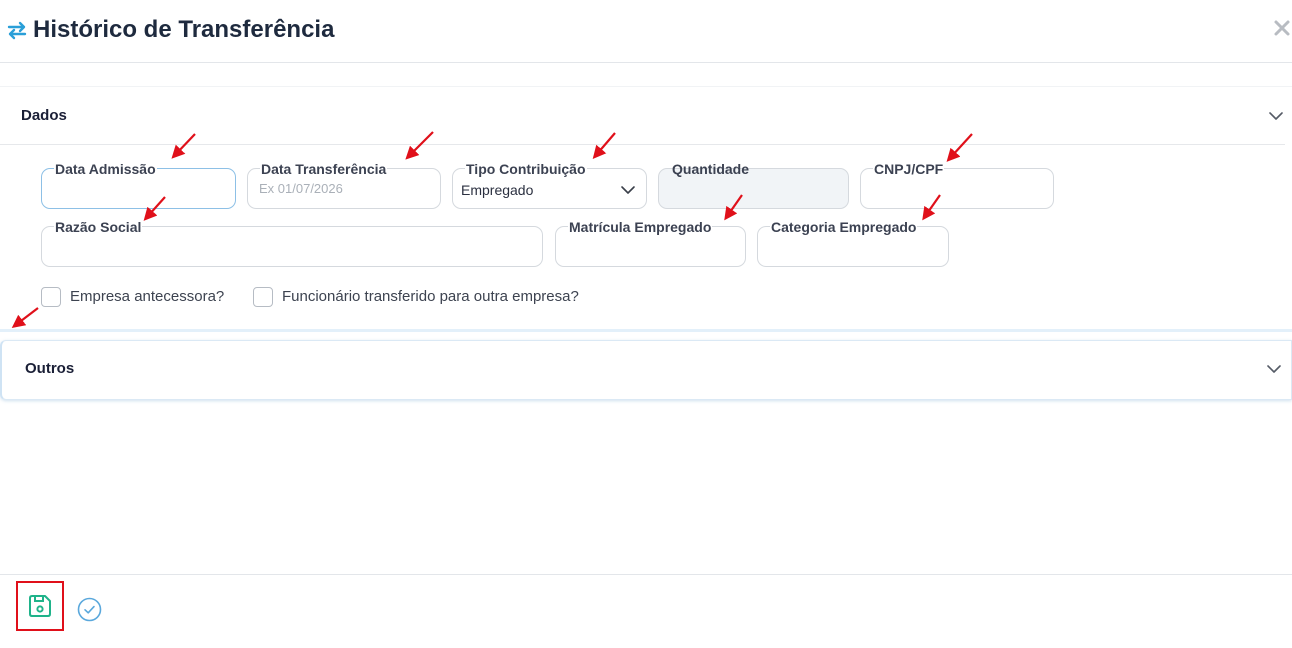  I want to click on check-circle-icon, so click(89, 609).